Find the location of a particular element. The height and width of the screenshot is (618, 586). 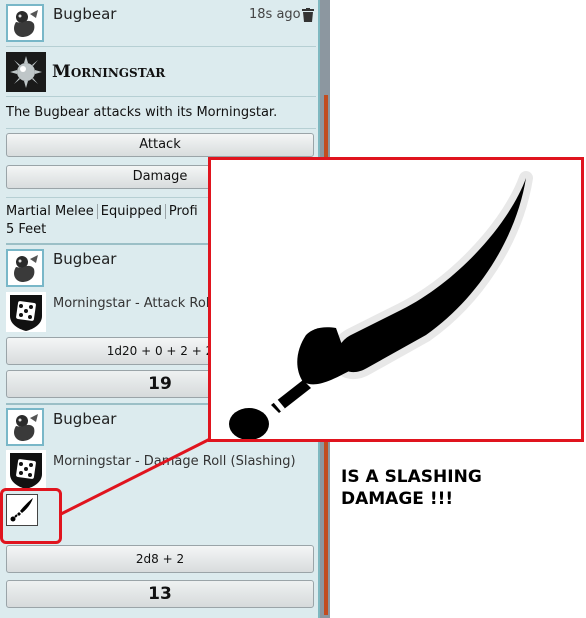

attack-button: Attack is located at coordinates (160, 145).